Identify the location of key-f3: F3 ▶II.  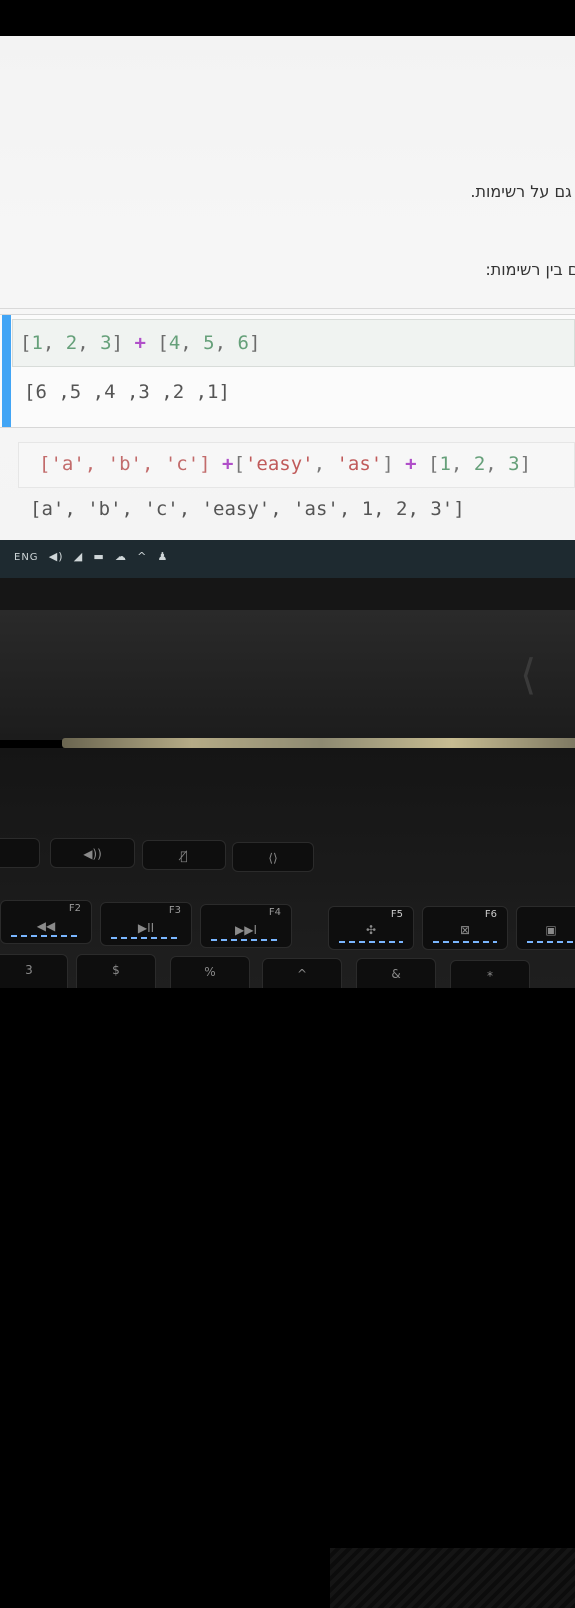
(146, 924).